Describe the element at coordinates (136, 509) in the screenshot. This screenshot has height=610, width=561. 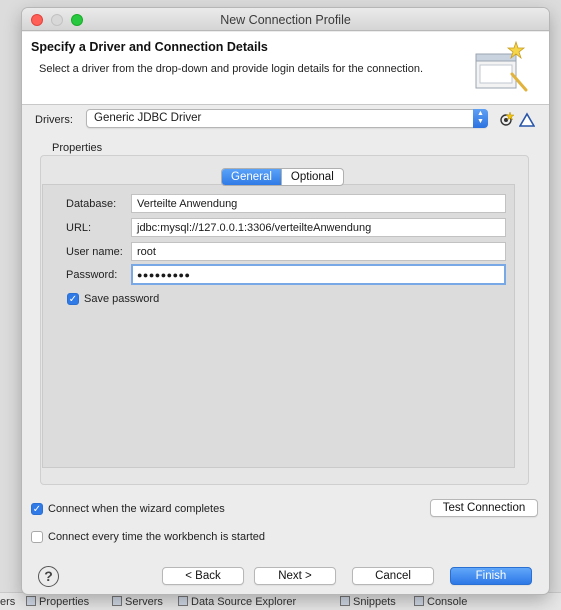
I see `connect-when-complete-label: Connect when the wizard completes` at that location.